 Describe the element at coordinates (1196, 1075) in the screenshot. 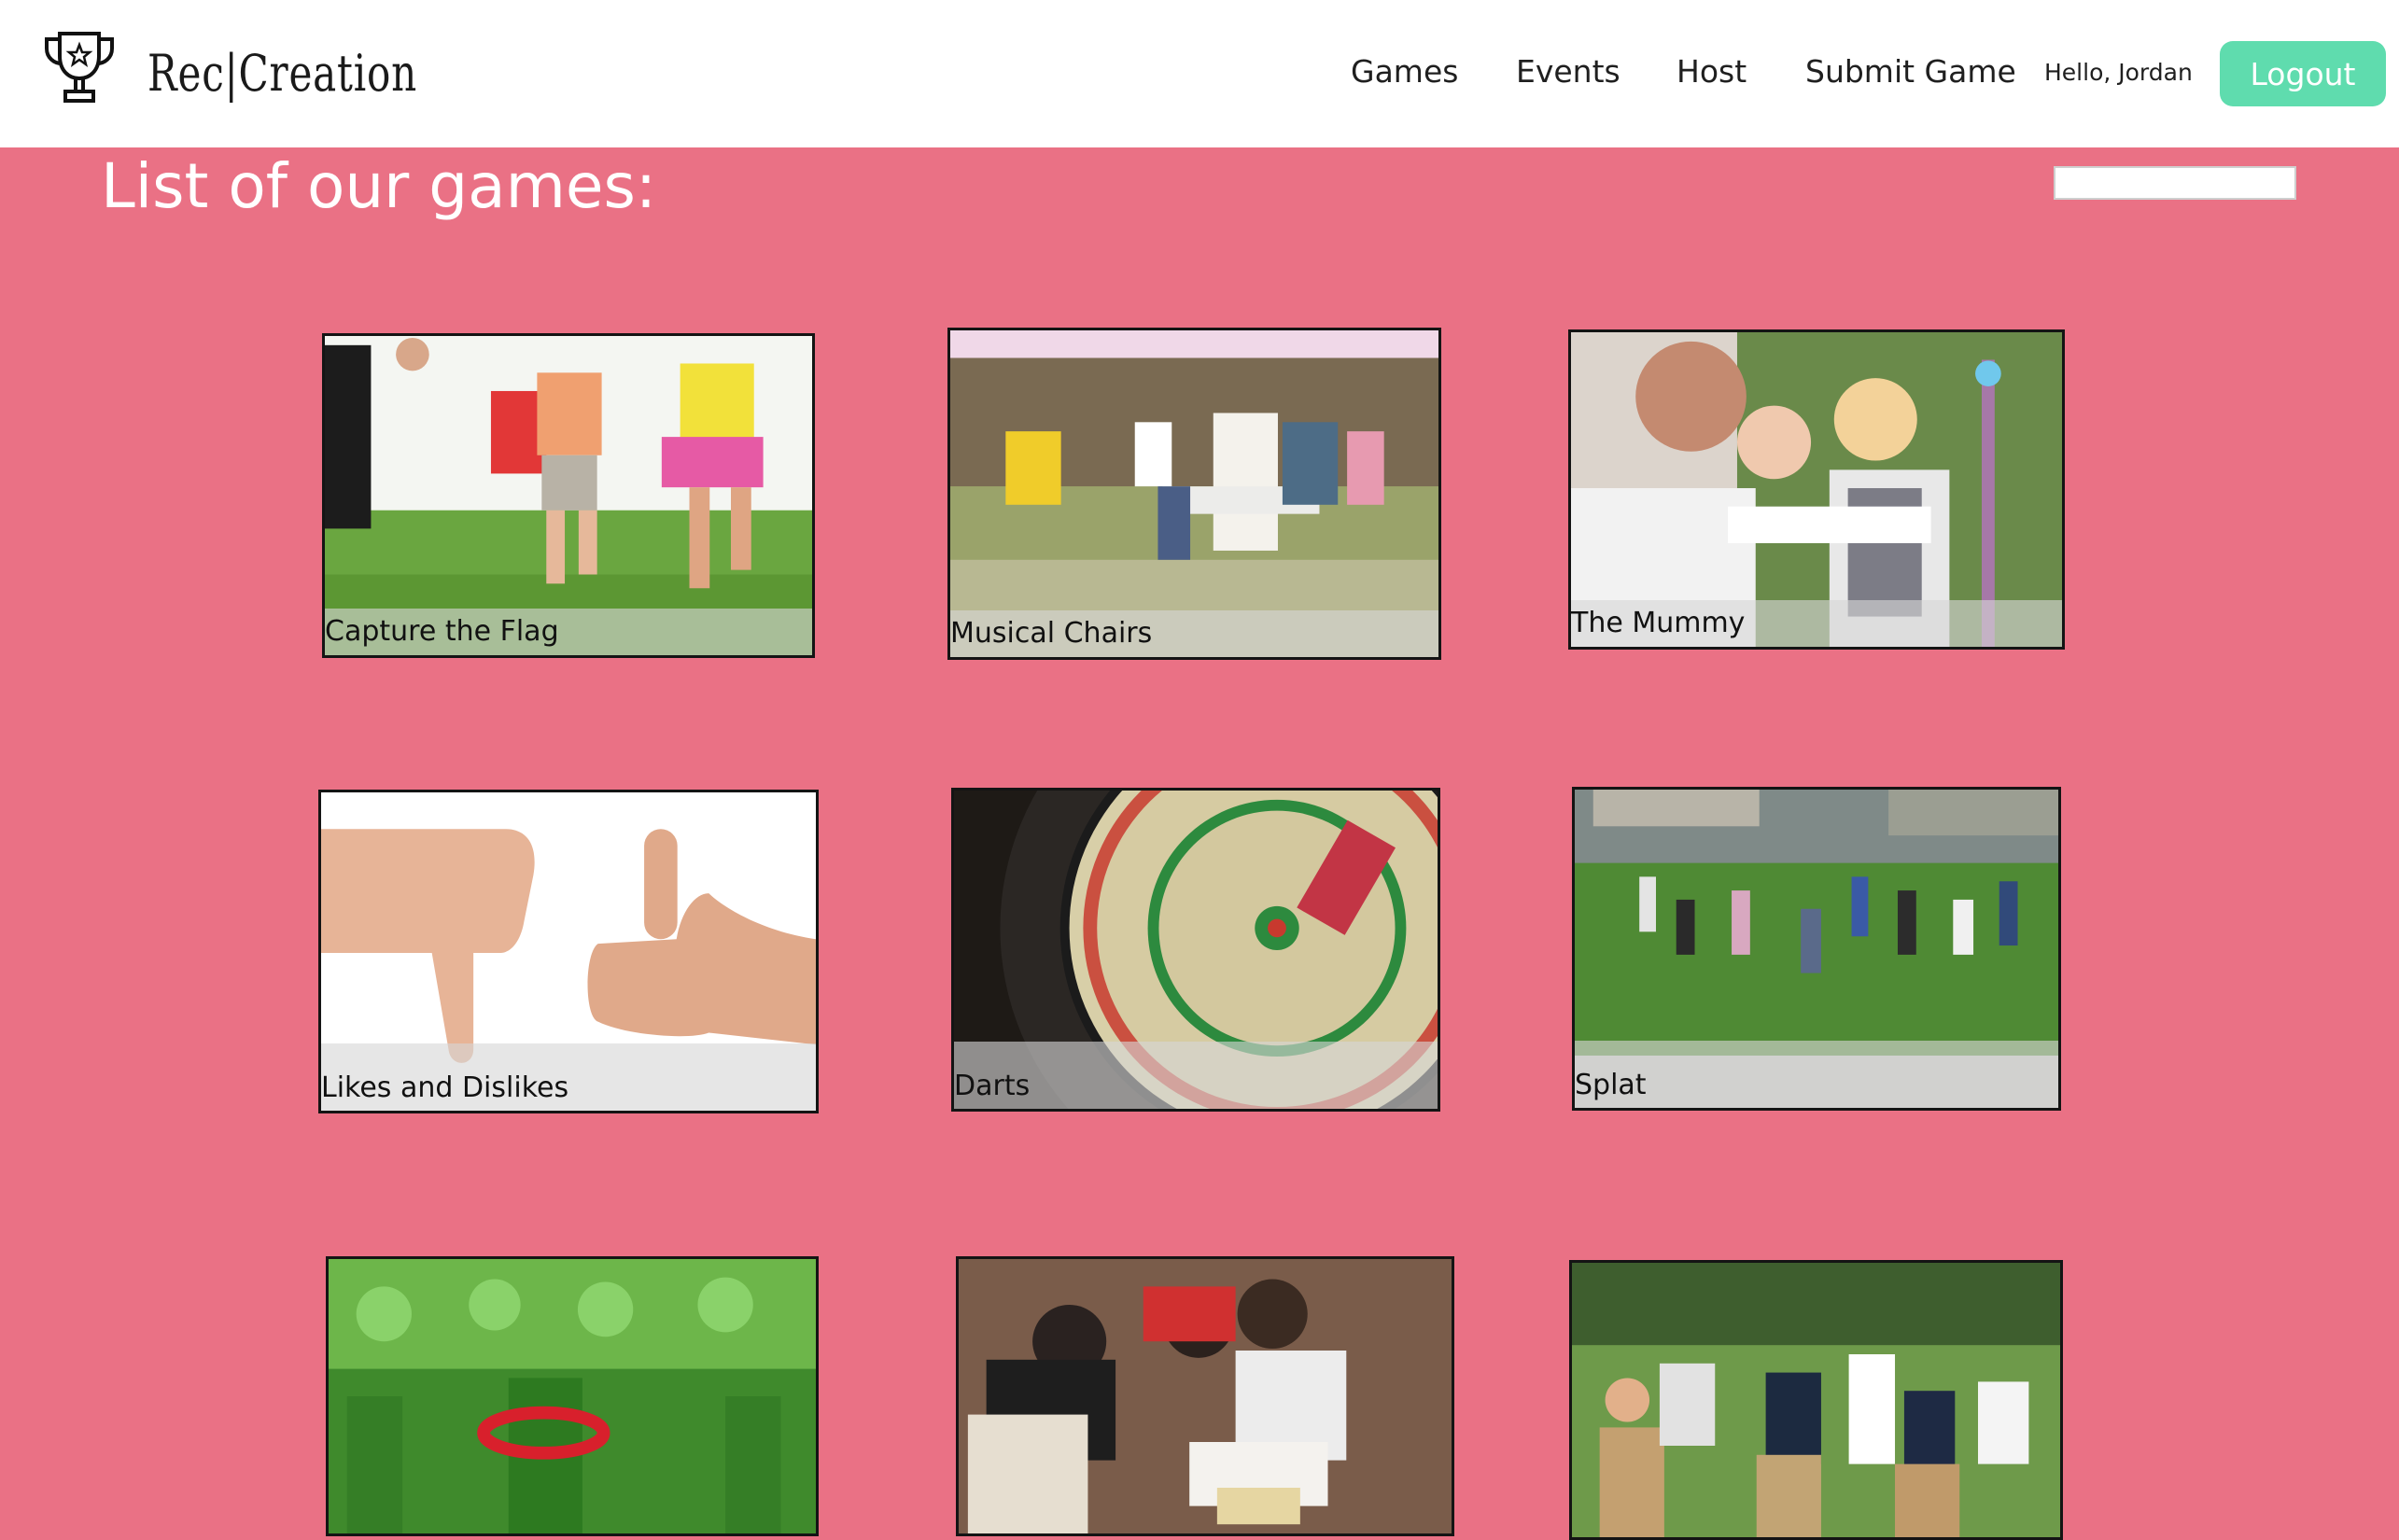

I see `game-title: Darts` at that location.